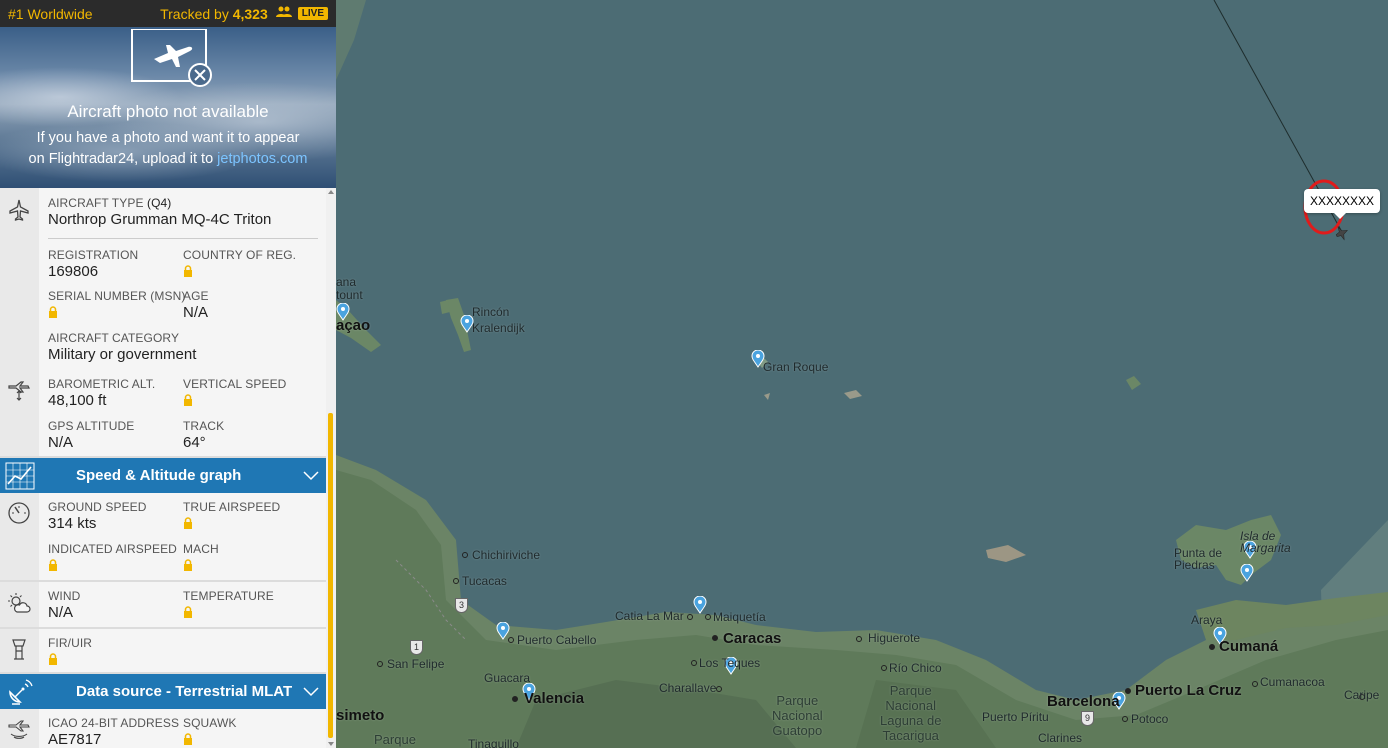 This screenshot has width=1388, height=748. Describe the element at coordinates (507, 678) in the screenshot. I see `map-label-guacara: Guacara` at that location.